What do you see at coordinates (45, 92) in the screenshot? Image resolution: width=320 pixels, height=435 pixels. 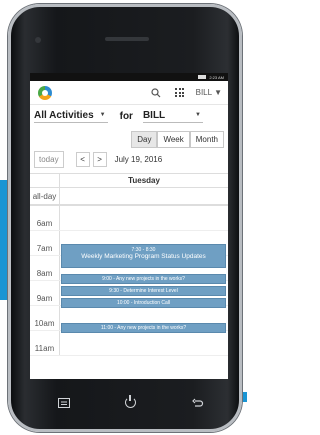 I see `app-logo-icon` at bounding box center [45, 92].